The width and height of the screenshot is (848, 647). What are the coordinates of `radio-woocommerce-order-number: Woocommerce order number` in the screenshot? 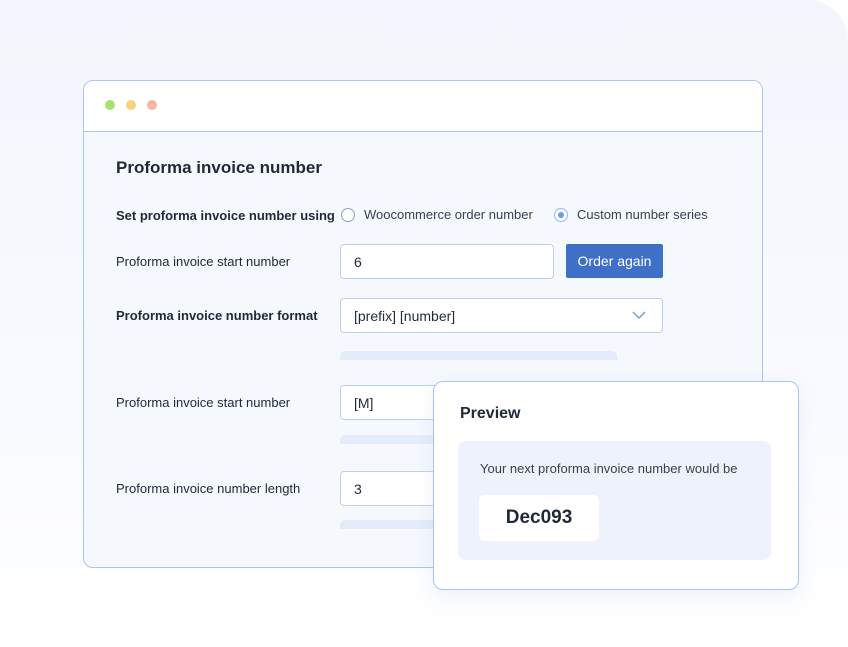 It's located at (437, 214).